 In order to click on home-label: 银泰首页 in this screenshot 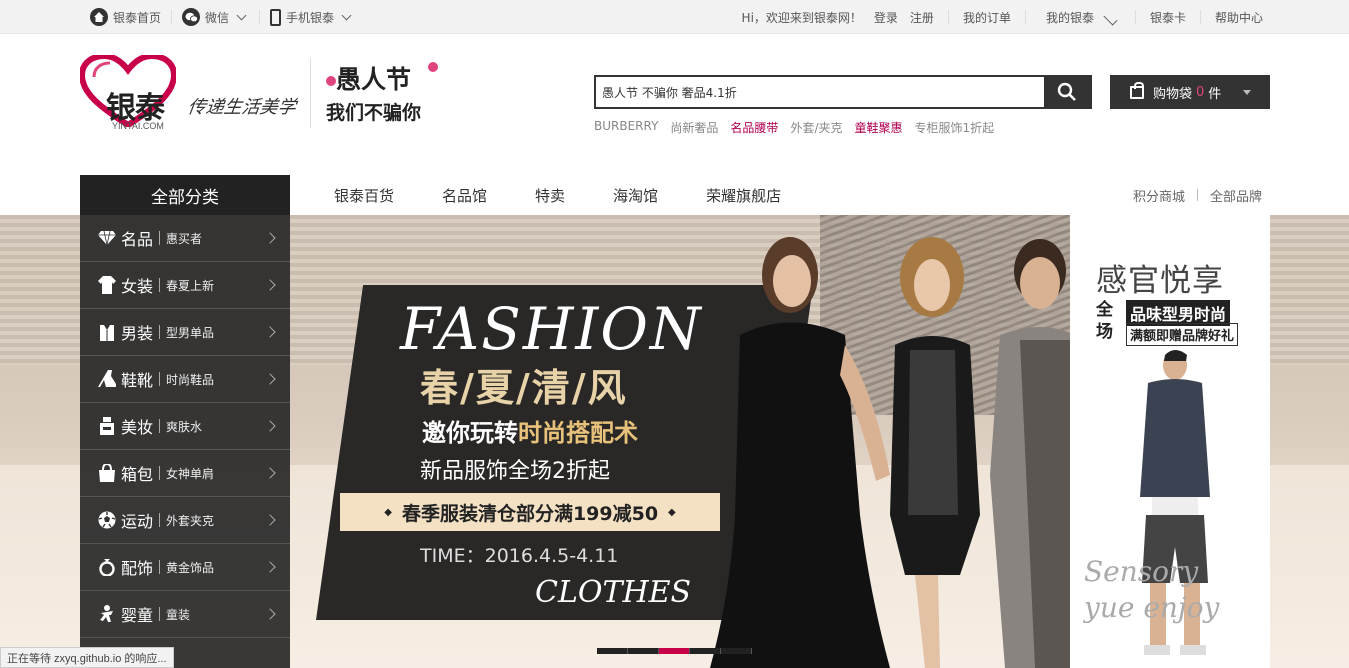, I will do `click(137, 17)`.